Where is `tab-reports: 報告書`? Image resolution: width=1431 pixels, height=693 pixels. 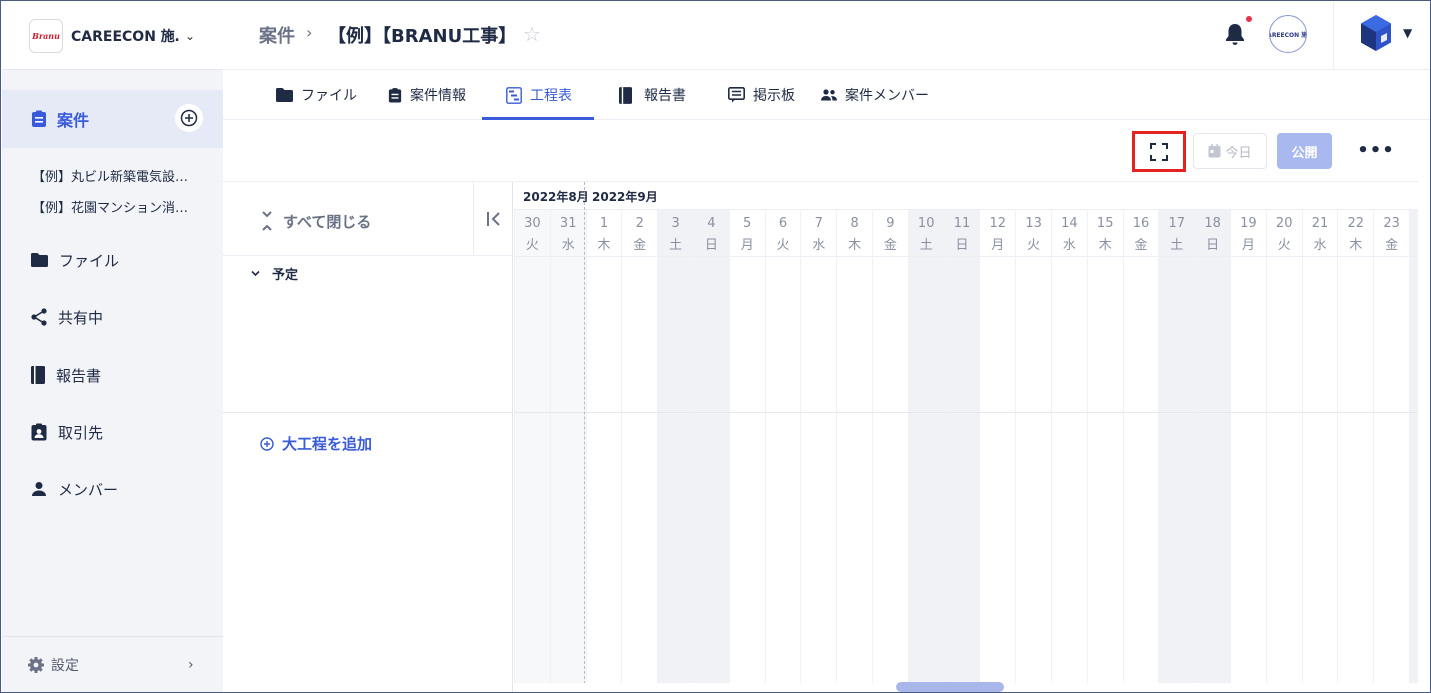
tab-reports: 報告書 is located at coordinates (652, 95).